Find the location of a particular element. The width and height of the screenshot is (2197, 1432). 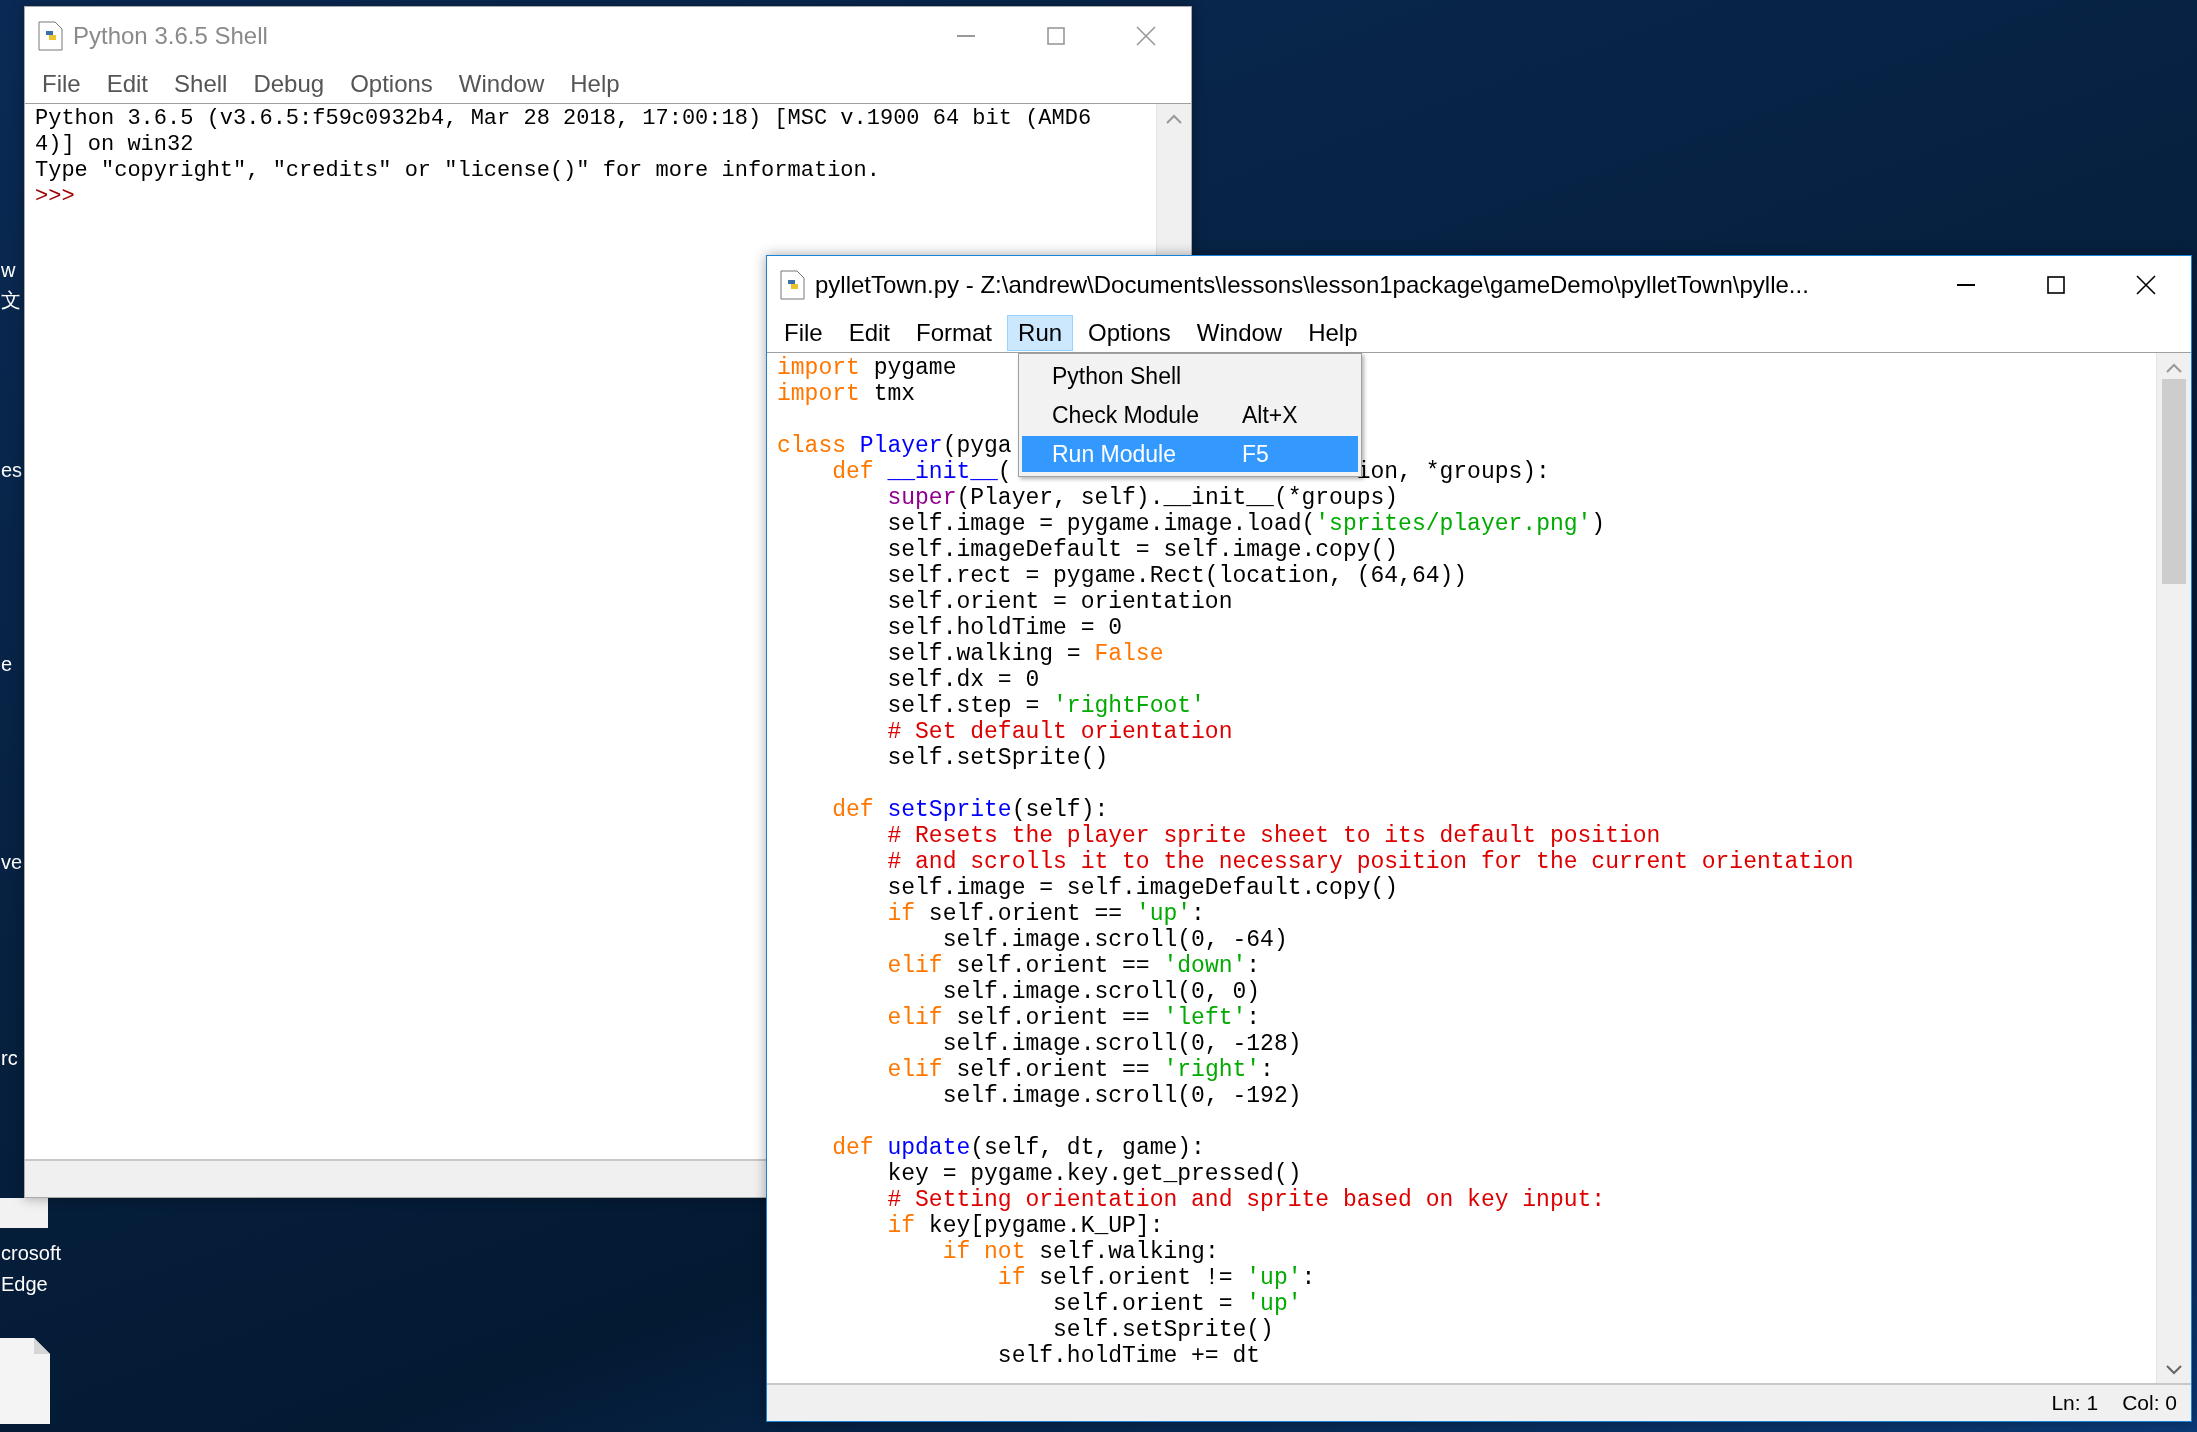

line-number-label: Ln: 1 is located at coordinates (2075, 1403).